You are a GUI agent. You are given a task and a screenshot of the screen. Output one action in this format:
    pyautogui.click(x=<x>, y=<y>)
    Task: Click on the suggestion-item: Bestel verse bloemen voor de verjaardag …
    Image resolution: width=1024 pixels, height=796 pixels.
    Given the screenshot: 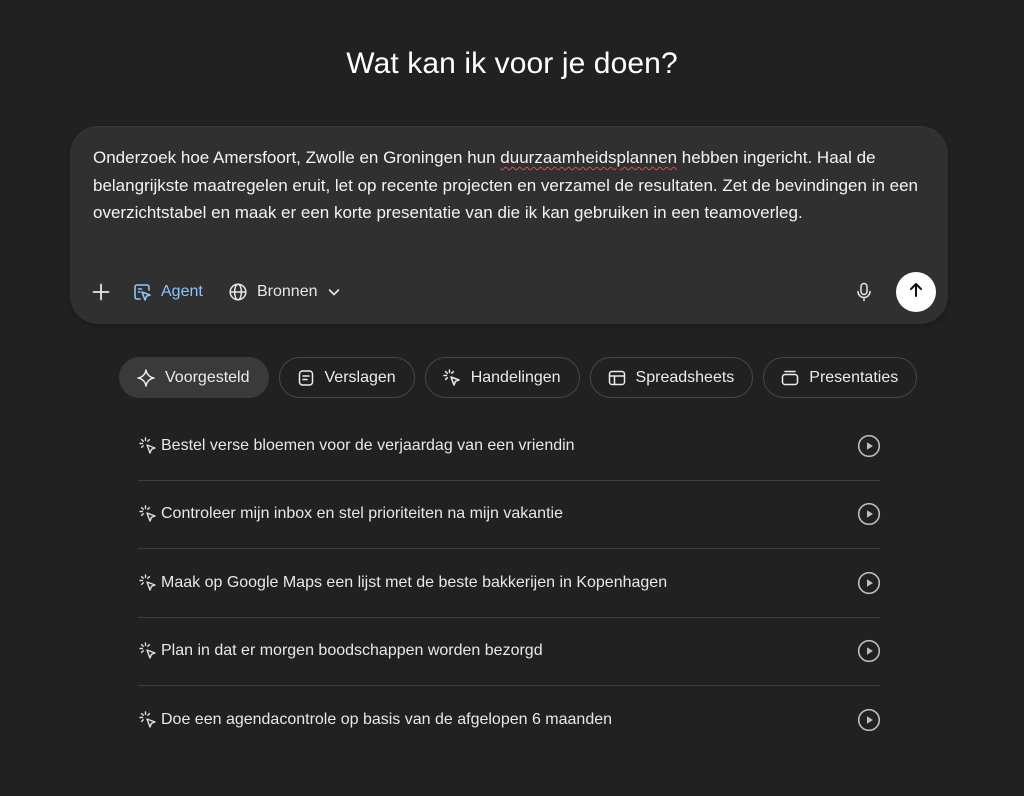 What is the action you would take?
    pyautogui.click(x=510, y=446)
    